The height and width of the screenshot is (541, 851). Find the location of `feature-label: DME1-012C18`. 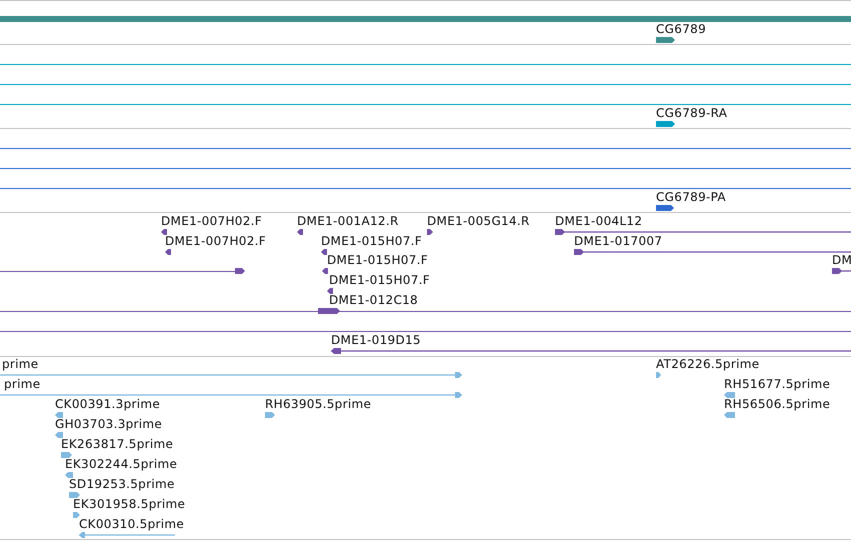

feature-label: DME1-012C18 is located at coordinates (373, 300).